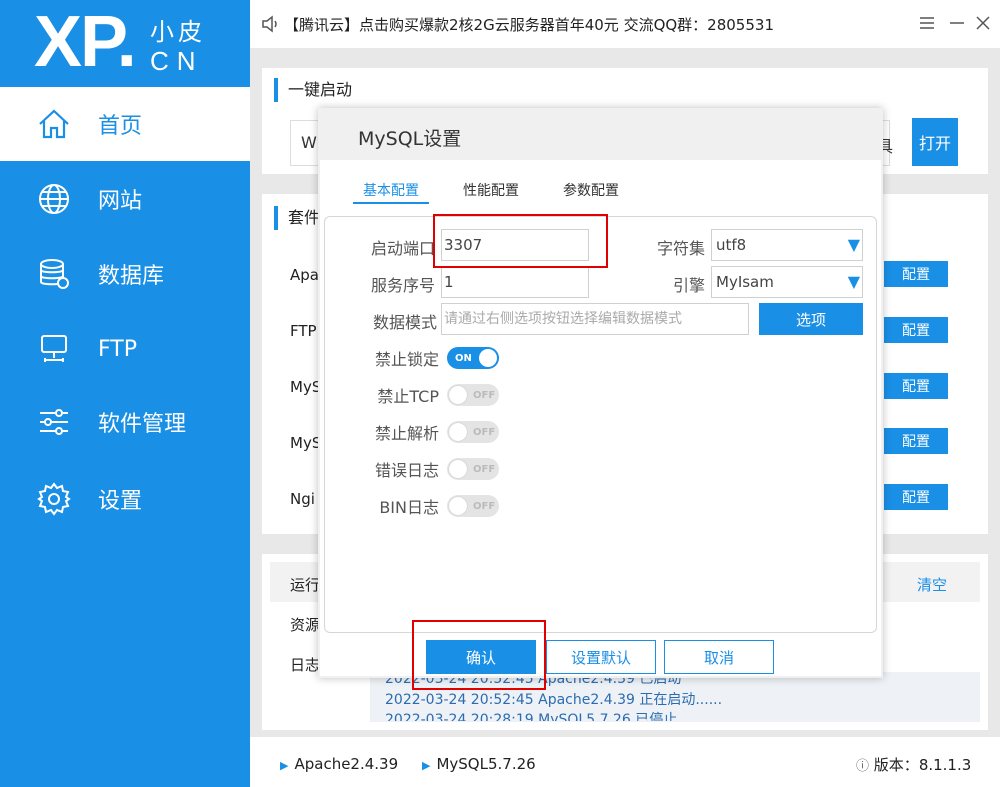 This screenshot has height=787, width=1000. Describe the element at coordinates (120, 126) in the screenshot. I see `sidebar-item-label: 首页` at that location.